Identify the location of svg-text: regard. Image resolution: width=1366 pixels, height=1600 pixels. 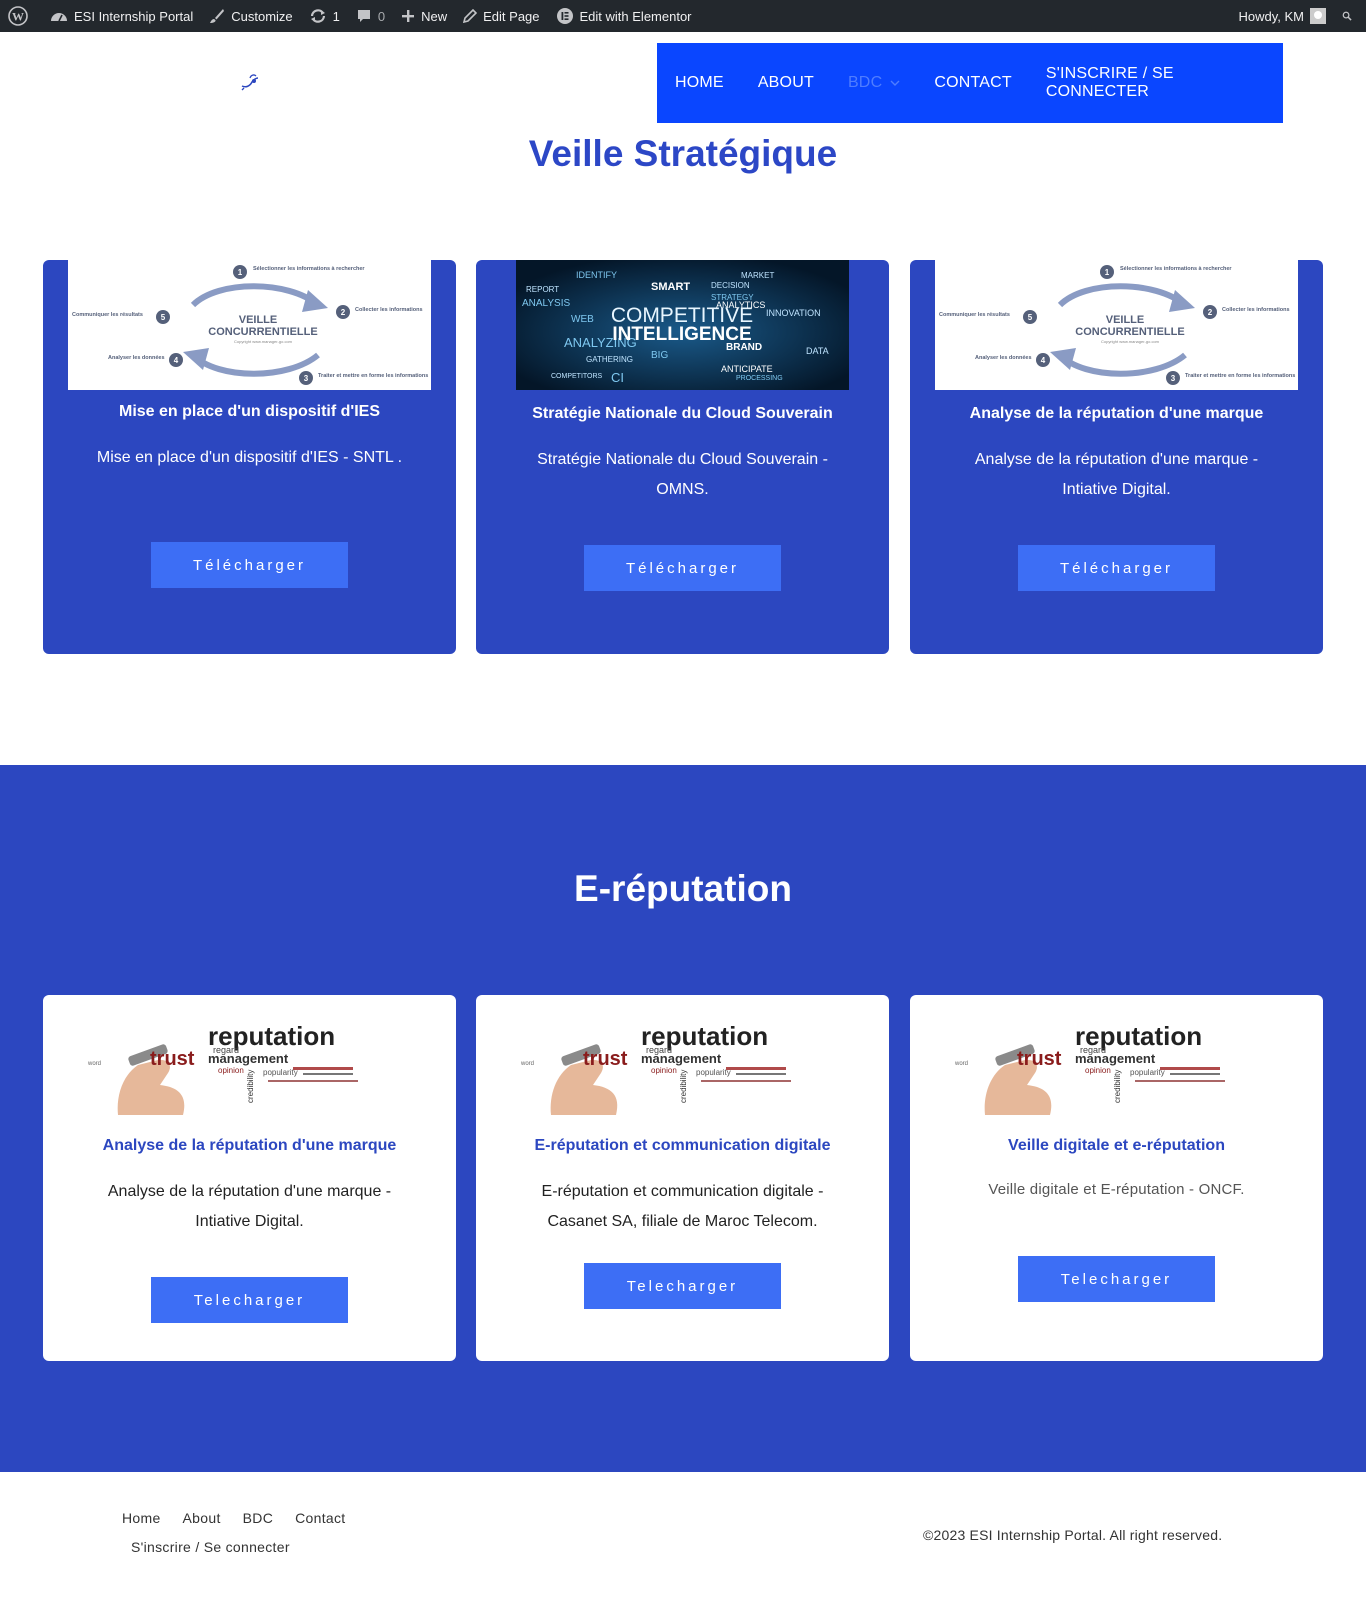
(659, 1050).